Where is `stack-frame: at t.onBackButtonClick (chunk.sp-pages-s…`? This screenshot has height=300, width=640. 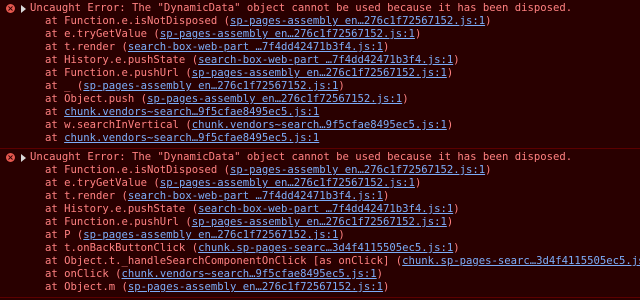
stack-frame: at t.onBackButtonClick (chunk.sp-pages-s… is located at coordinates (252, 248).